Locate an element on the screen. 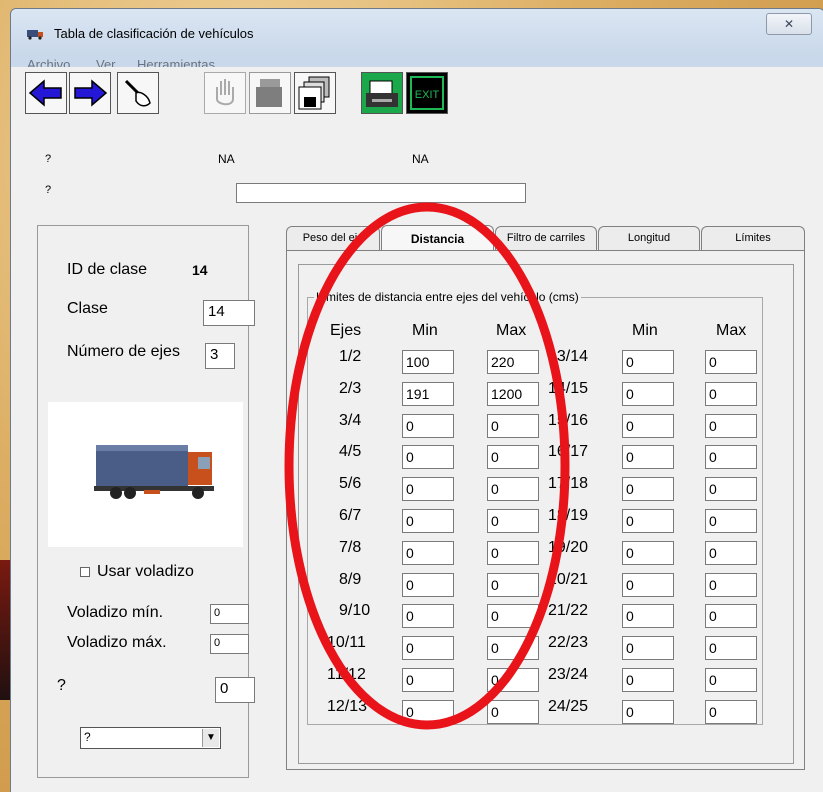  chevron-down-icon: ▼ is located at coordinates (210, 738).